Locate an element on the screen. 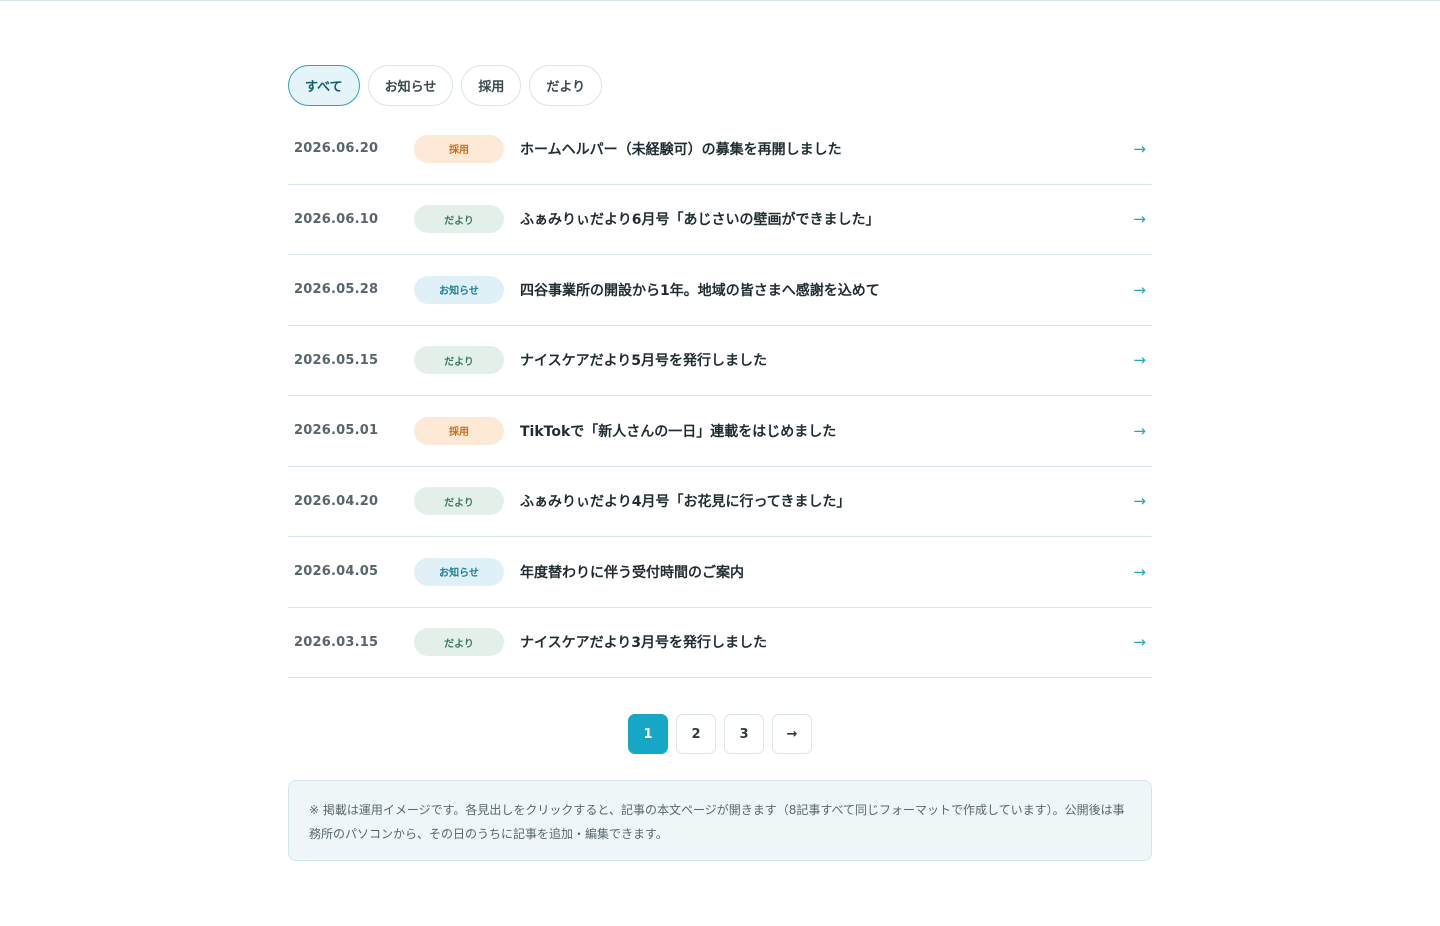 The width and height of the screenshot is (1440, 926). news-date: 2026.05.01 is located at coordinates (336, 431).